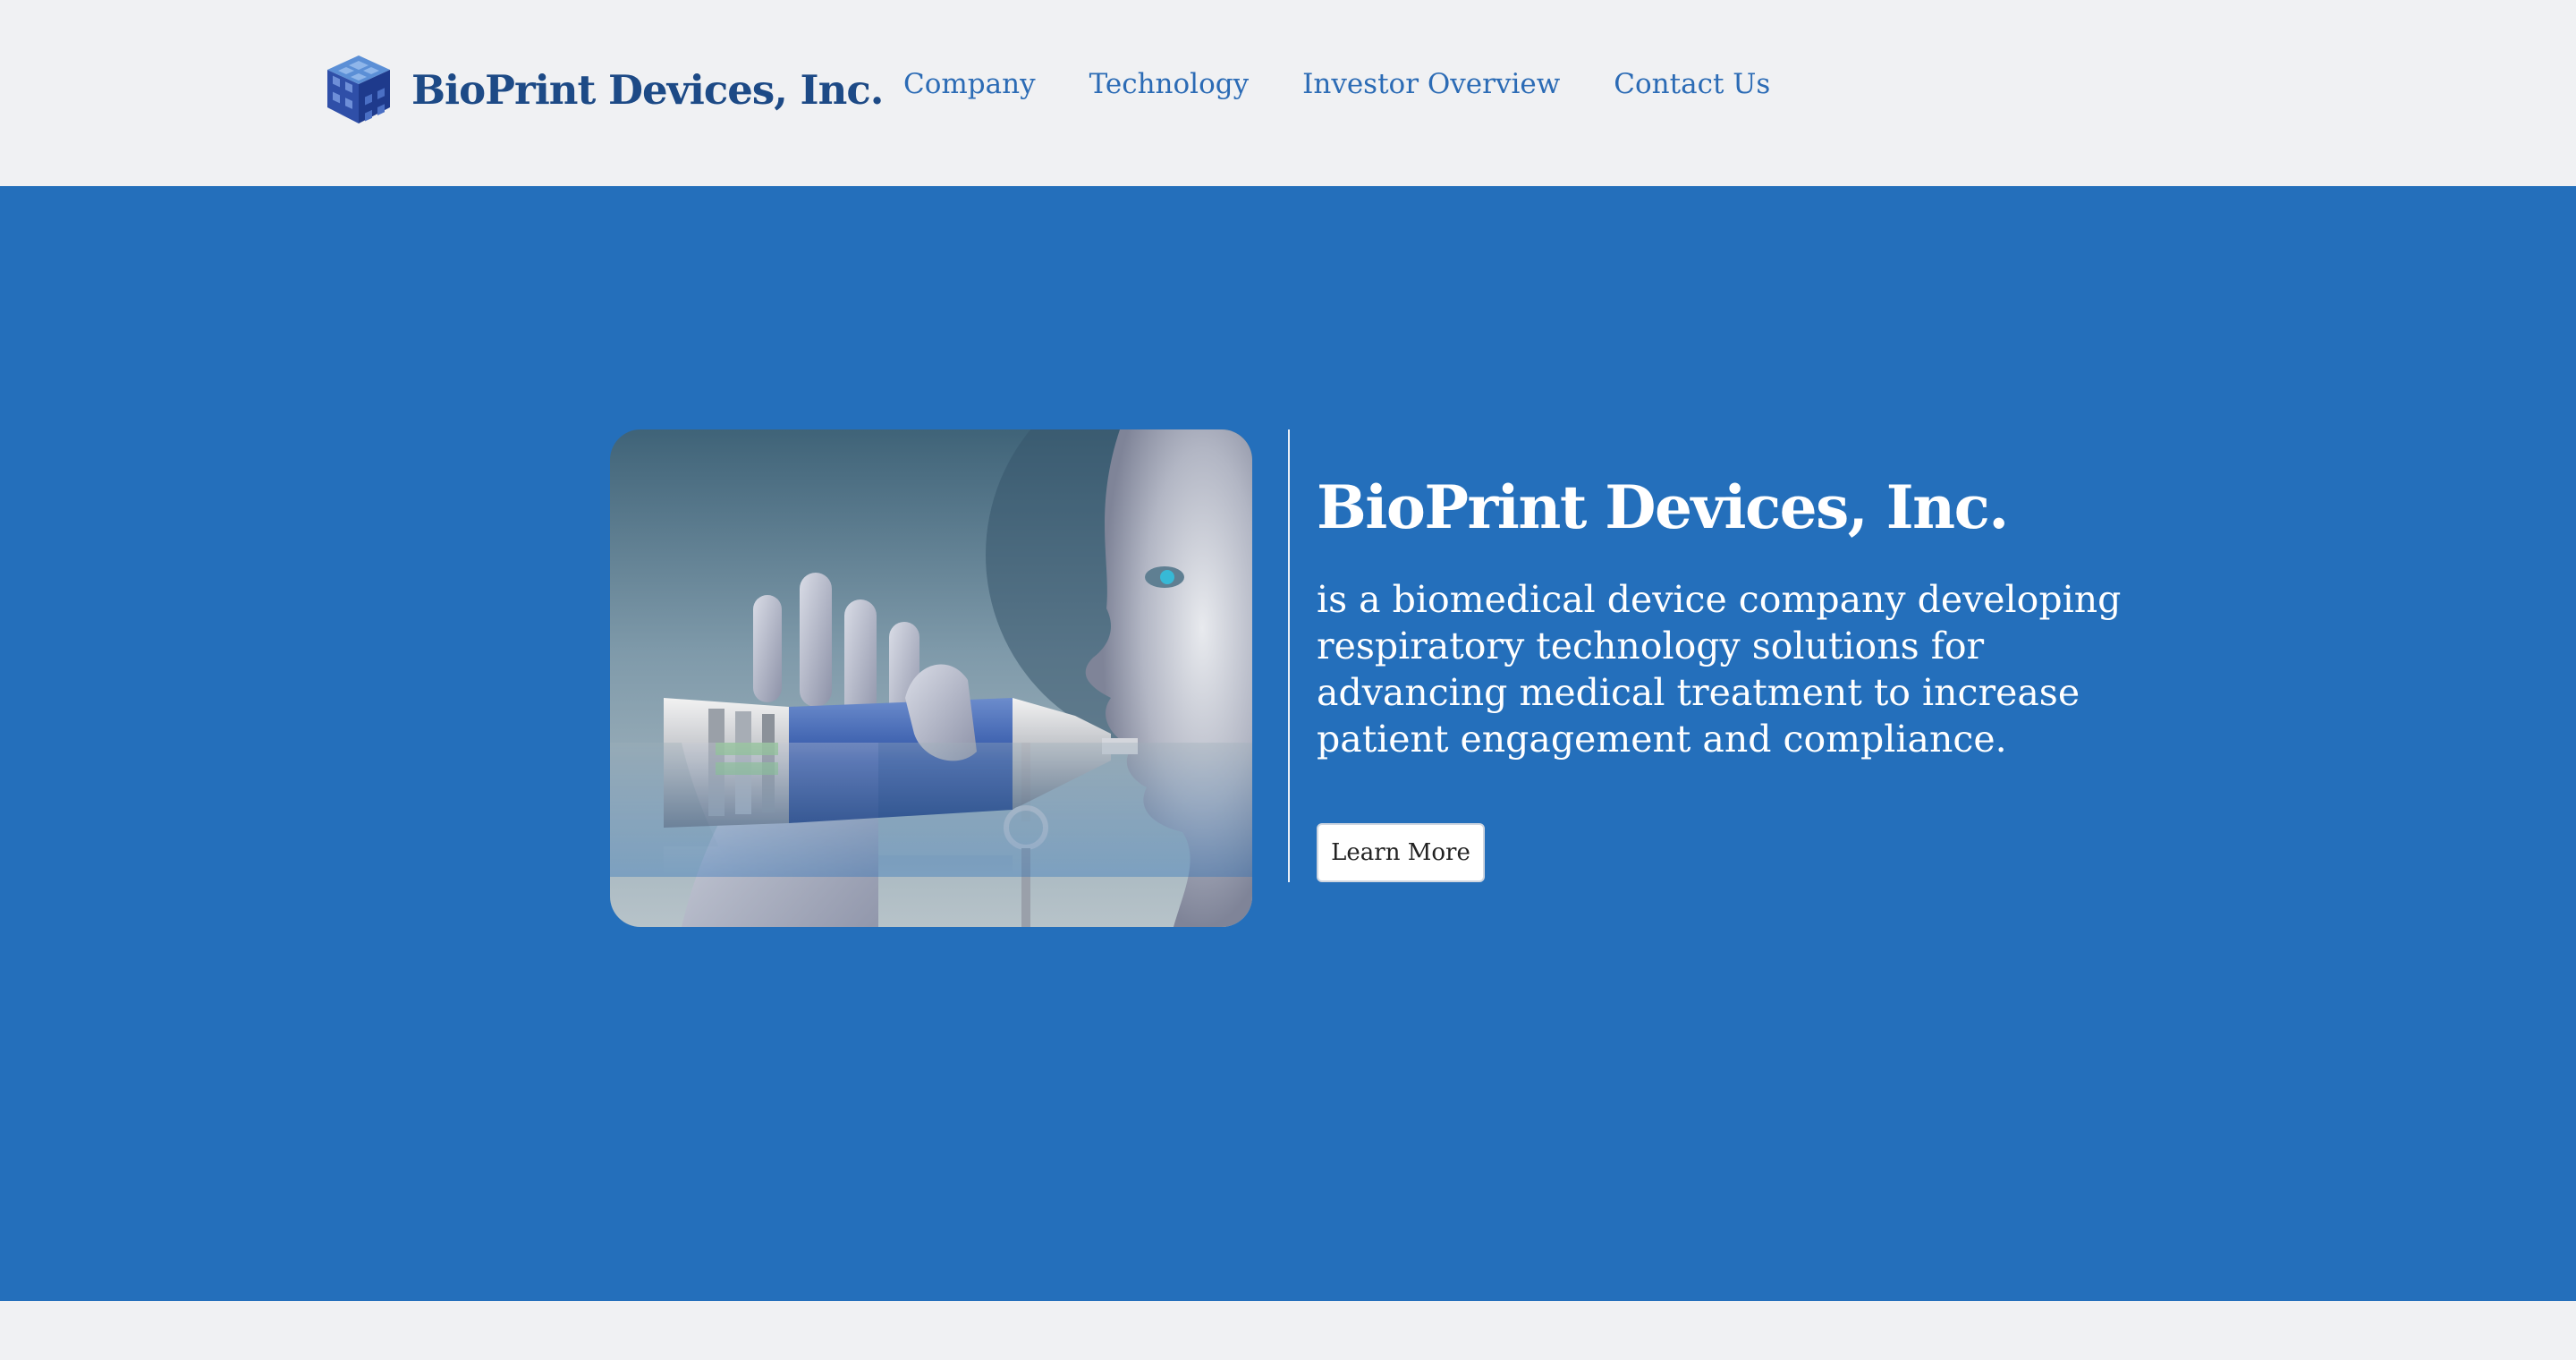 The width and height of the screenshot is (2576, 1360). I want to click on cube-logo-icon, so click(358, 89).